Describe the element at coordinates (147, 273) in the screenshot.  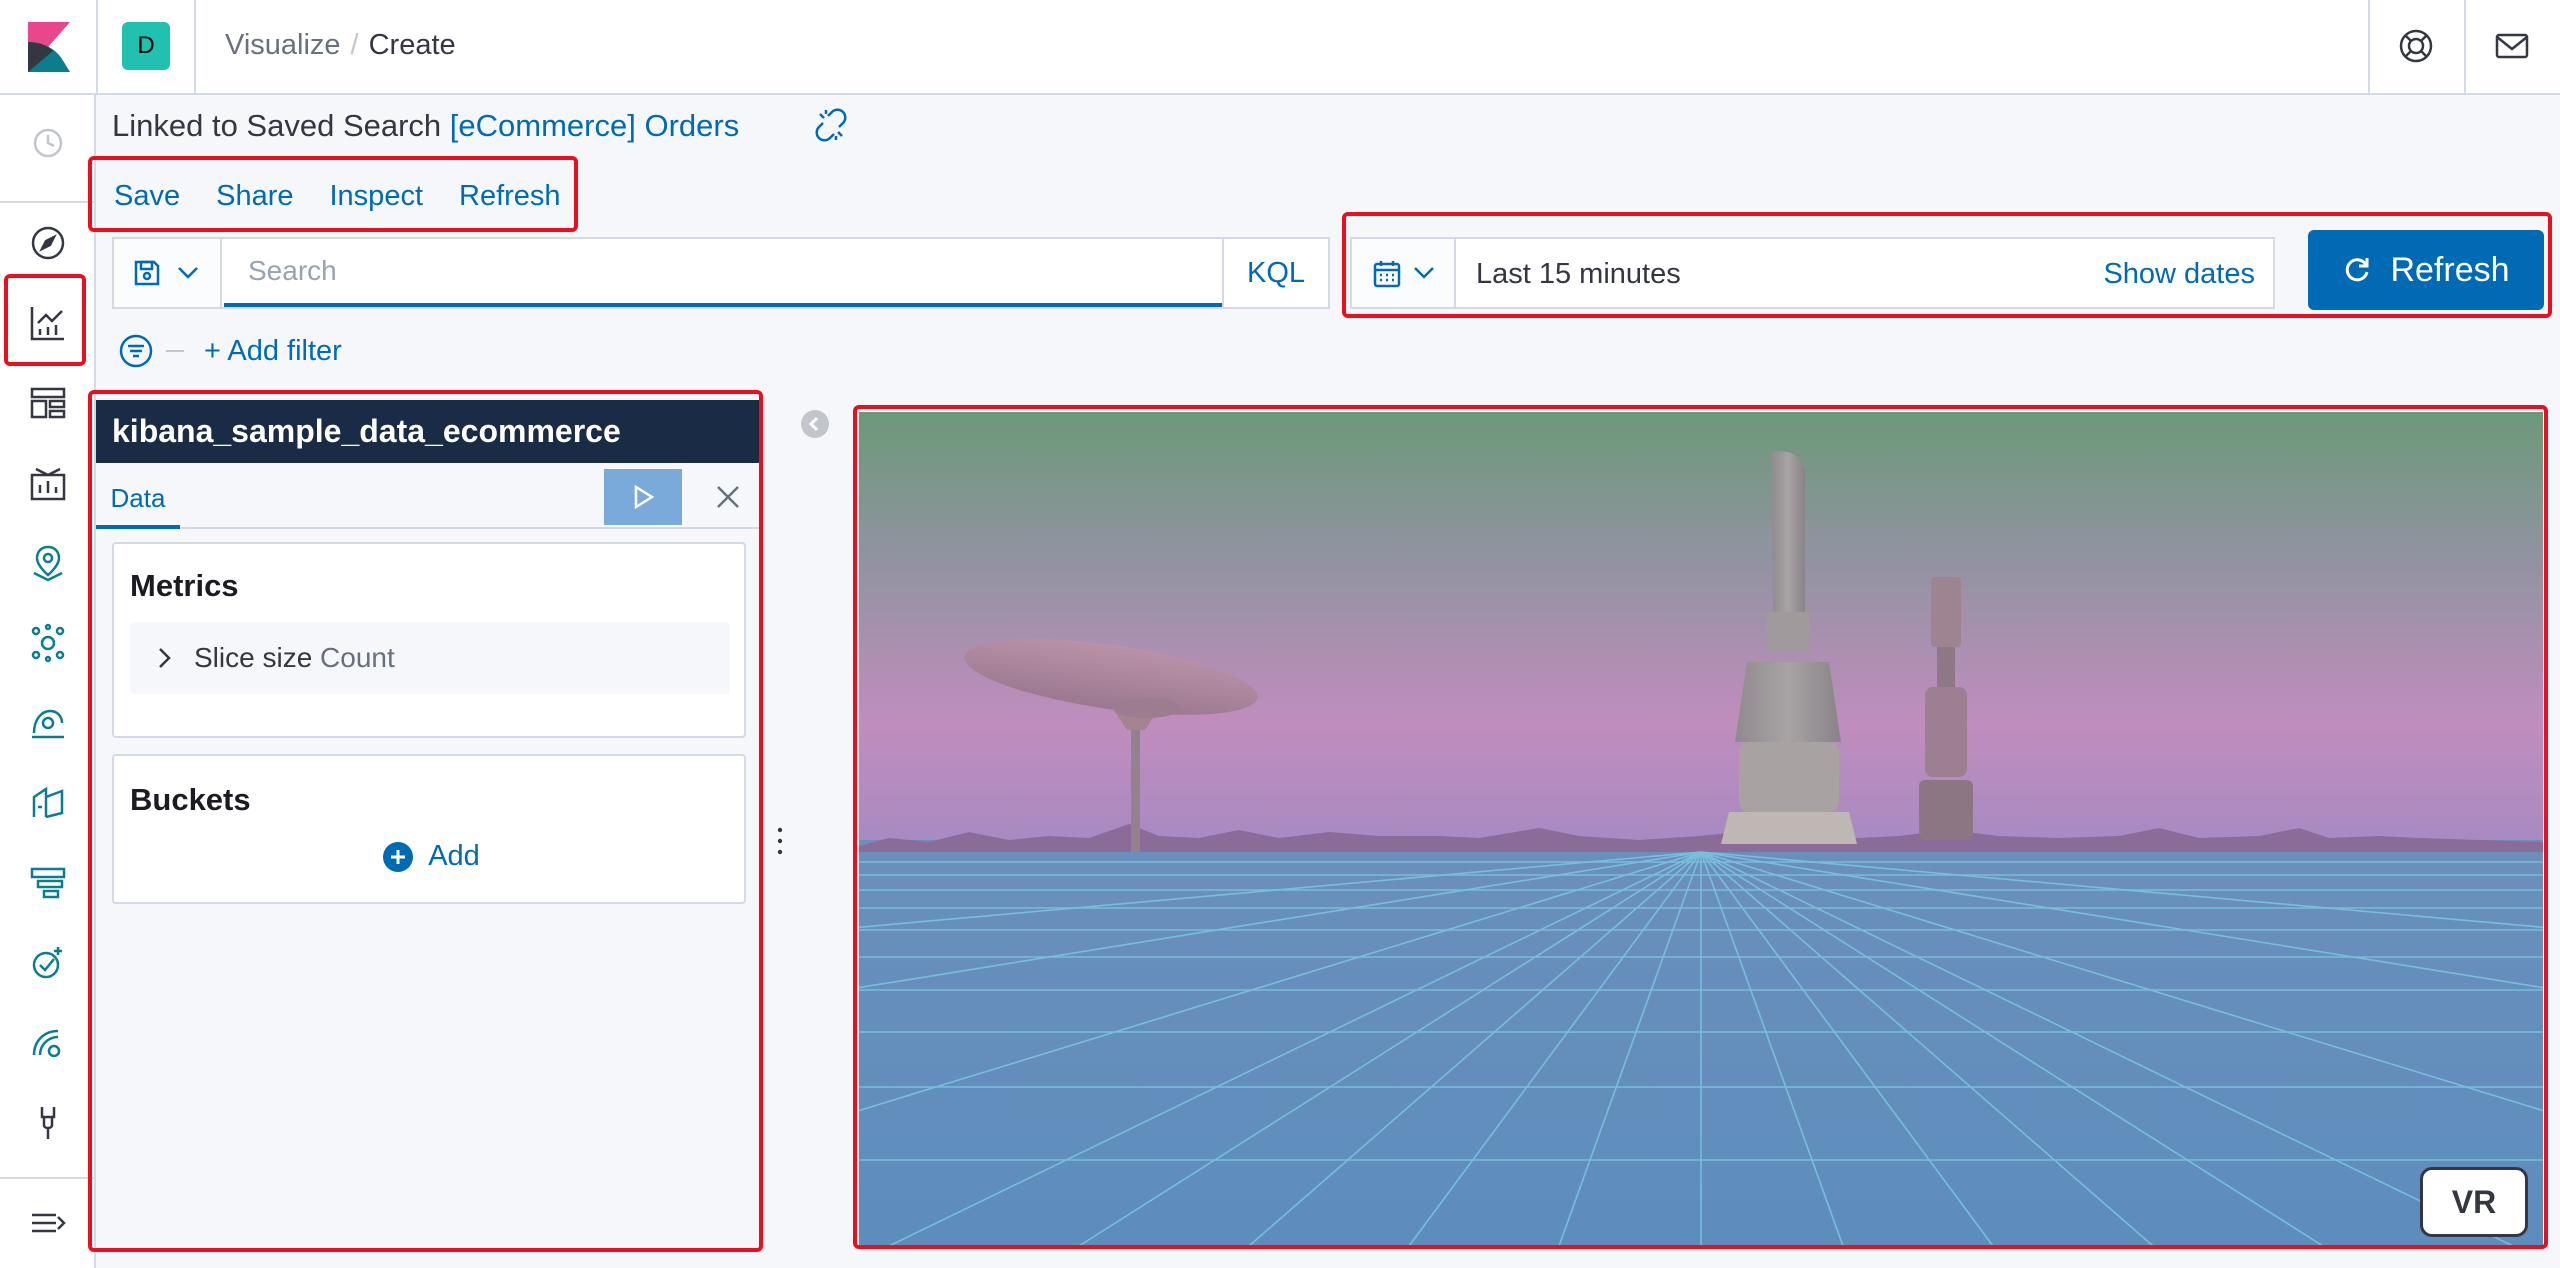
I see `save-disk-icon` at that location.